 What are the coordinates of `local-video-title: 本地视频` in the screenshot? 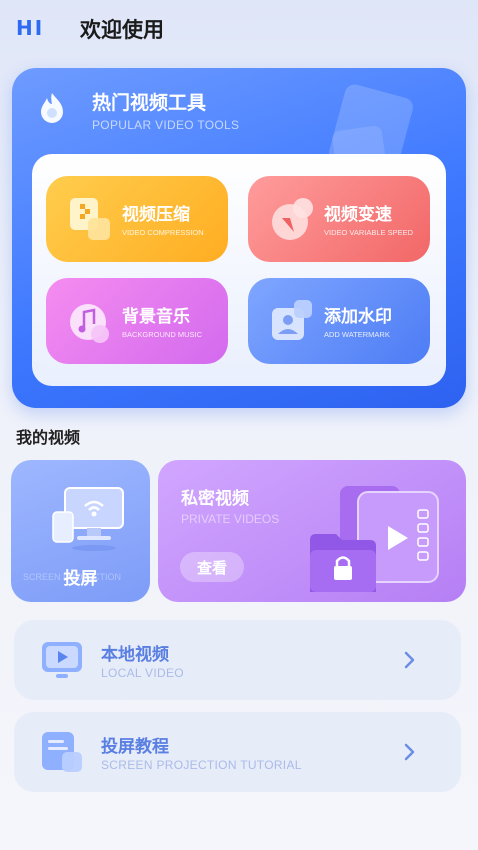 It's located at (135, 655).